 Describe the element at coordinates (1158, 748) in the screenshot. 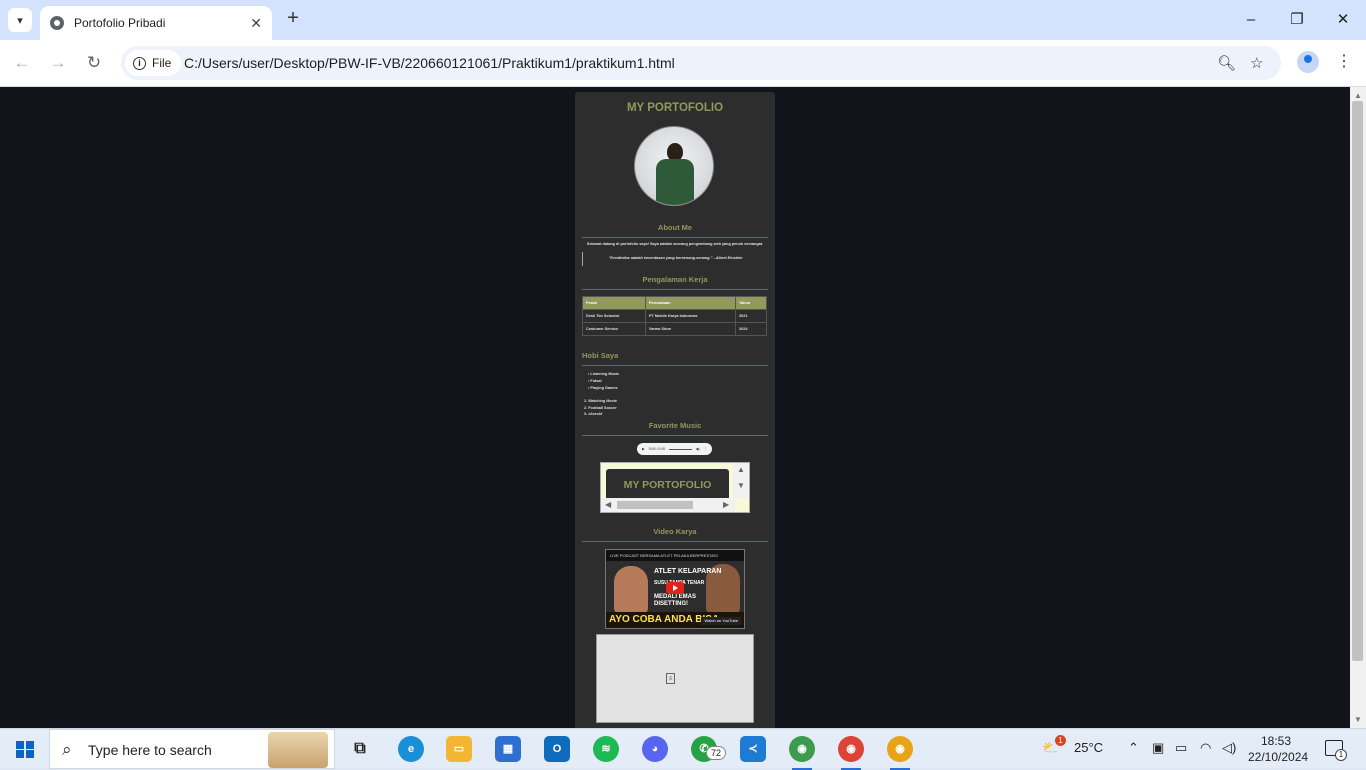

I see `meet-icon: ▣` at that location.